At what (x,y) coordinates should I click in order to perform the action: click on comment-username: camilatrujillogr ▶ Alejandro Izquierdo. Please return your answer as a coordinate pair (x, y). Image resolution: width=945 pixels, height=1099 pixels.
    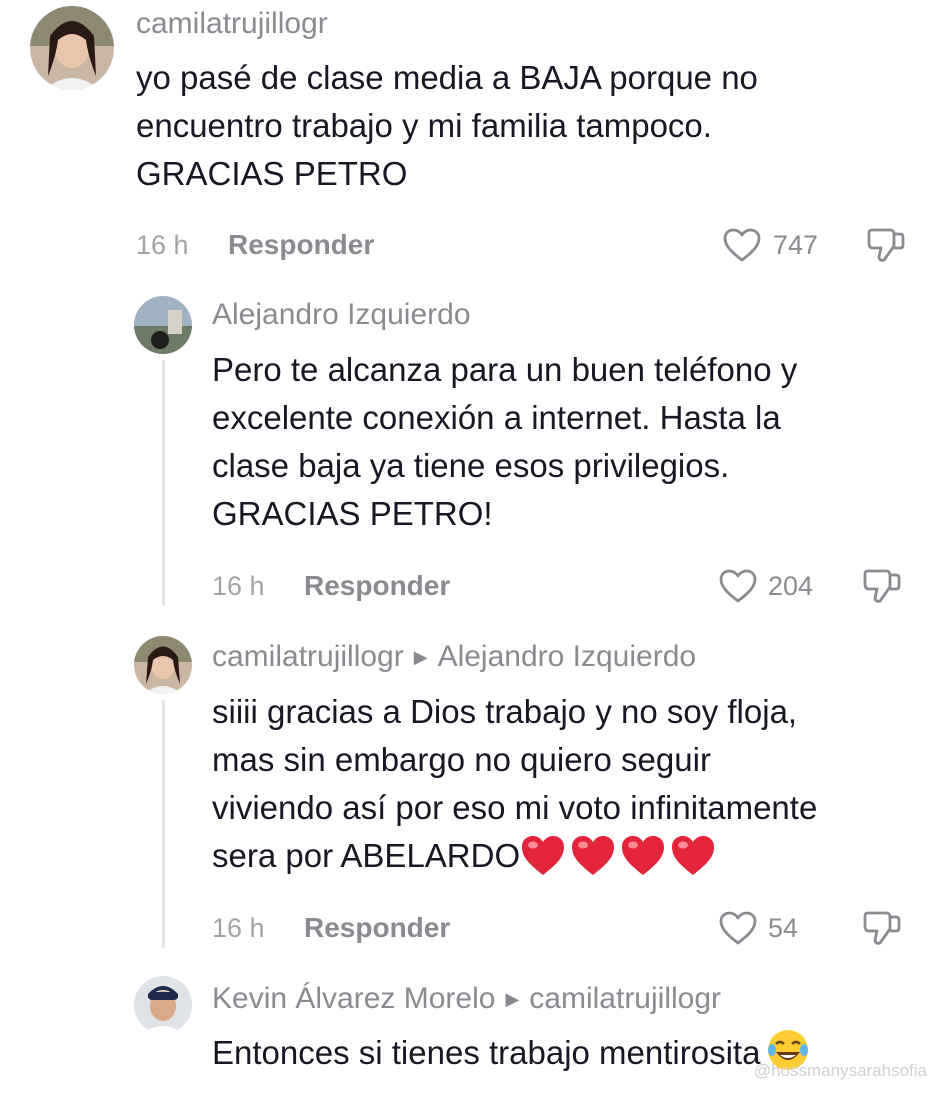
    Looking at the image, I should click on (454, 657).